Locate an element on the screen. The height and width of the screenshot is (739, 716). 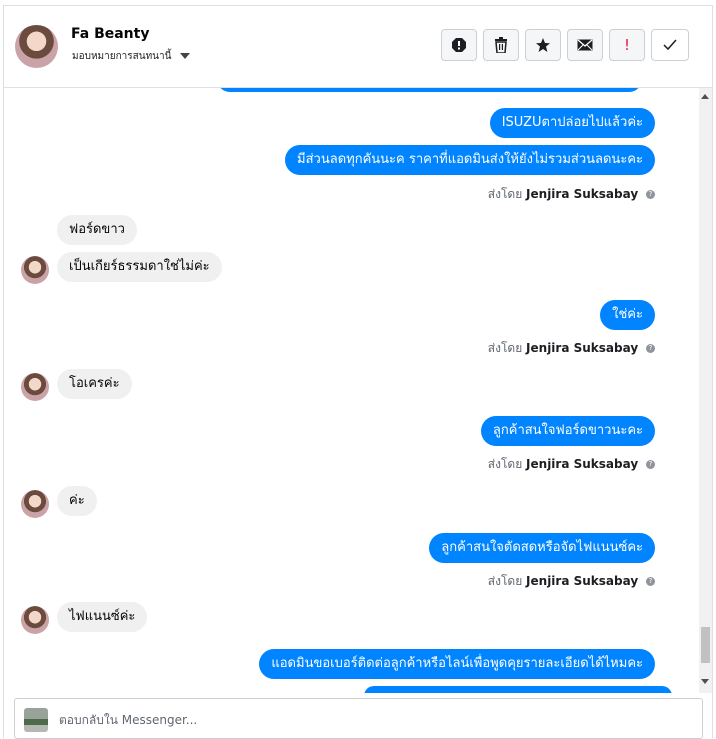
report-spam-button is located at coordinates (459, 45).